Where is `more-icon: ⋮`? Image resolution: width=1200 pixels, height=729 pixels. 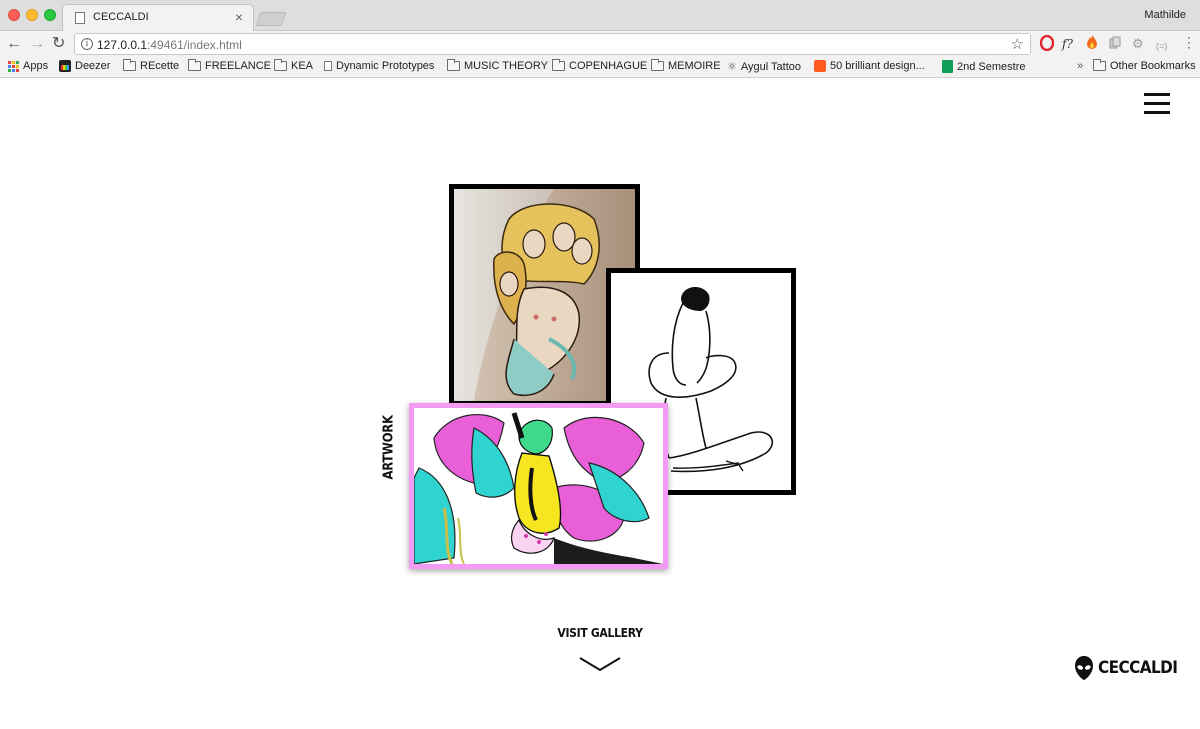 more-icon: ⋮ is located at coordinates (1189, 42).